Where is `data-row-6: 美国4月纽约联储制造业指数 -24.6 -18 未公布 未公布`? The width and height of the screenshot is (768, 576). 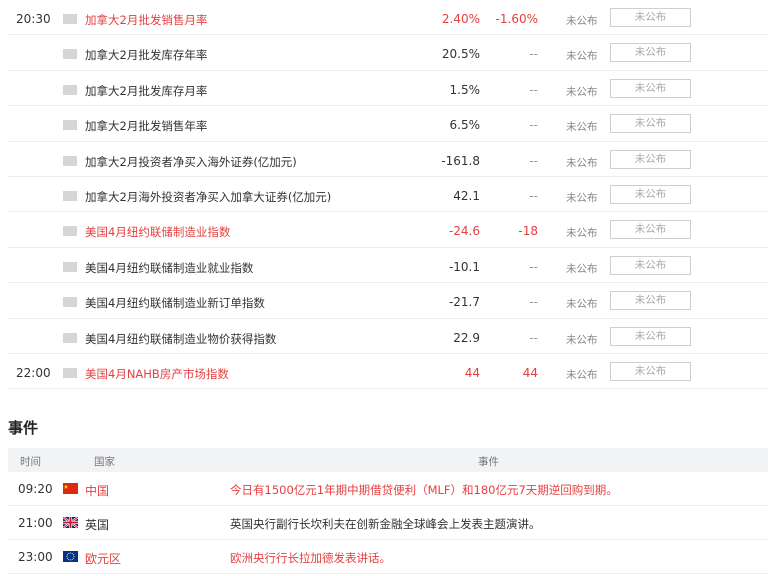
data-row-6: 美国4月纽约联储制造业指数 -24.6 -18 未公布 未公布 is located at coordinates (388, 230).